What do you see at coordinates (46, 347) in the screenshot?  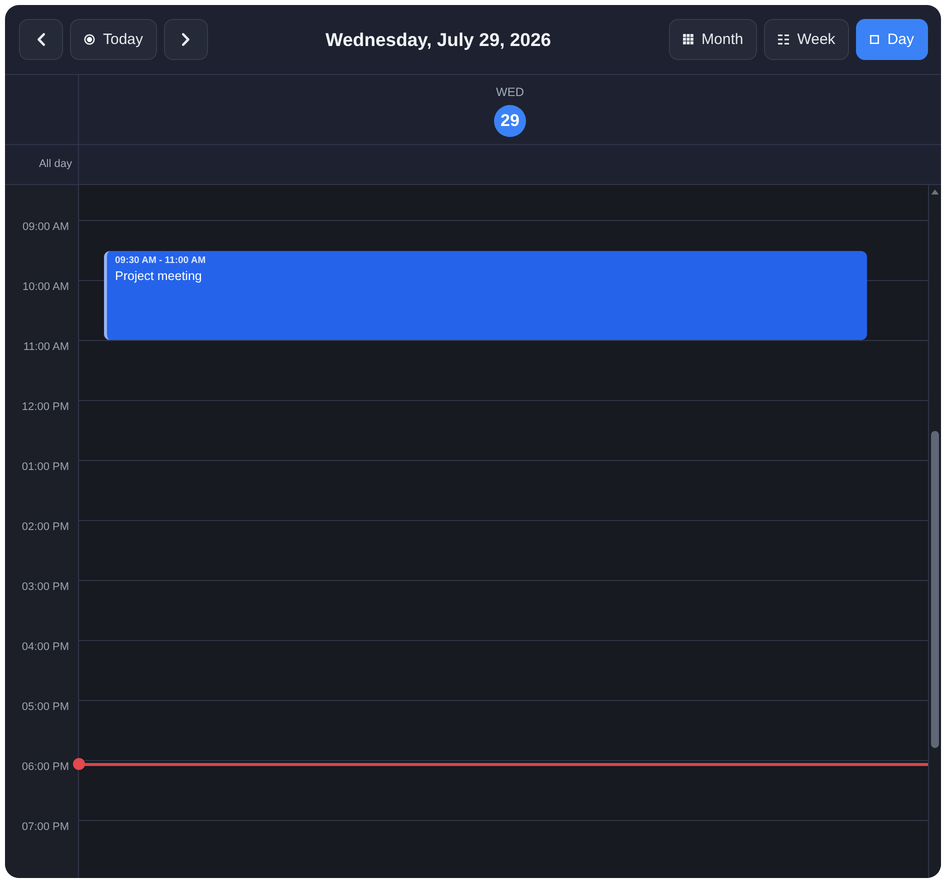 I see `time-label: 11:00 AM` at bounding box center [46, 347].